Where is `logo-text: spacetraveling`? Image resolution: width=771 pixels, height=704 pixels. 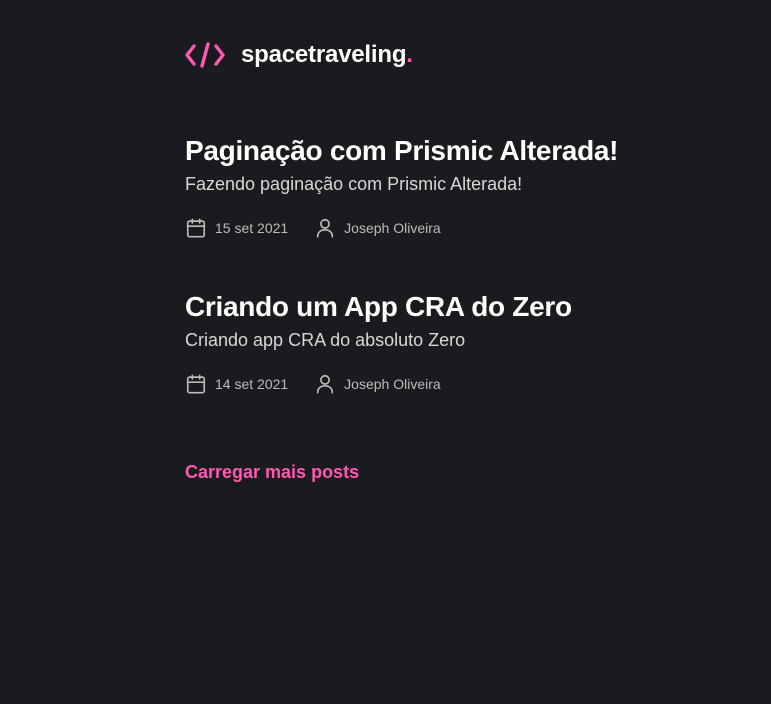
logo-text: spacetraveling is located at coordinates (324, 54).